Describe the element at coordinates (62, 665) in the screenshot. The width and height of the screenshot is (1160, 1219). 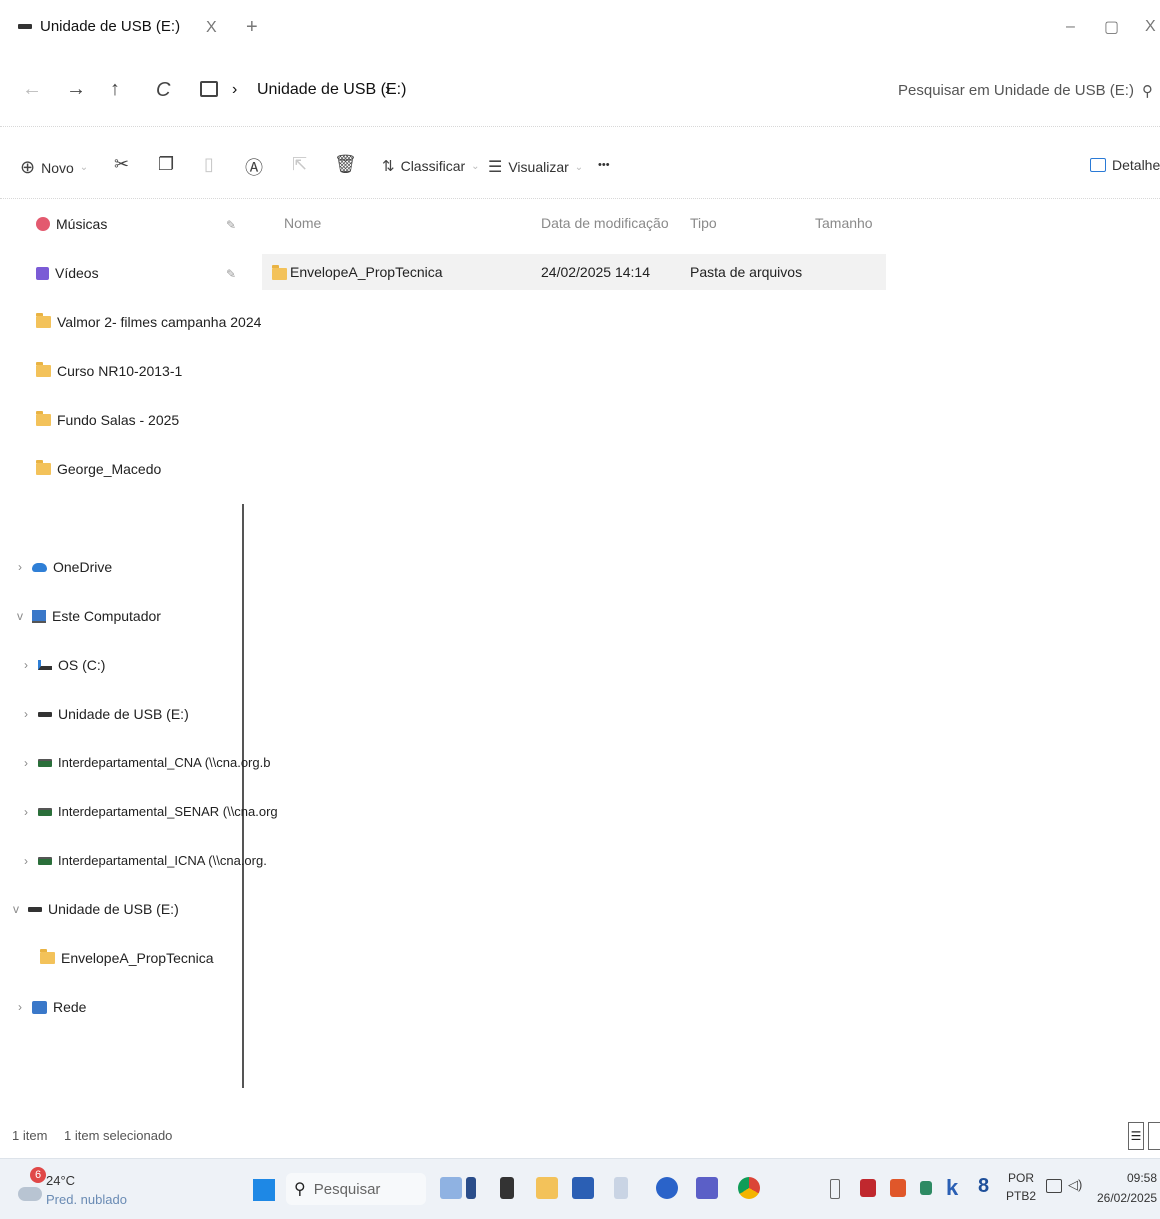
I see `sidebar-item-os-c: › OS (C:)` at that location.